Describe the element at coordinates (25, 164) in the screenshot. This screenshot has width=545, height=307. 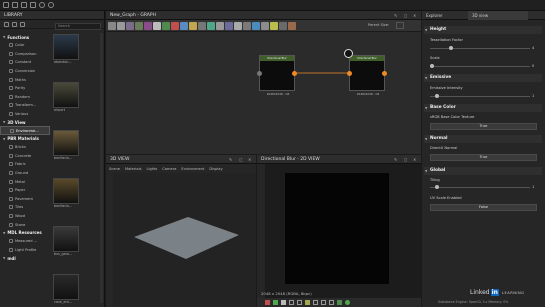
I see `library-item: Fabric` at that location.